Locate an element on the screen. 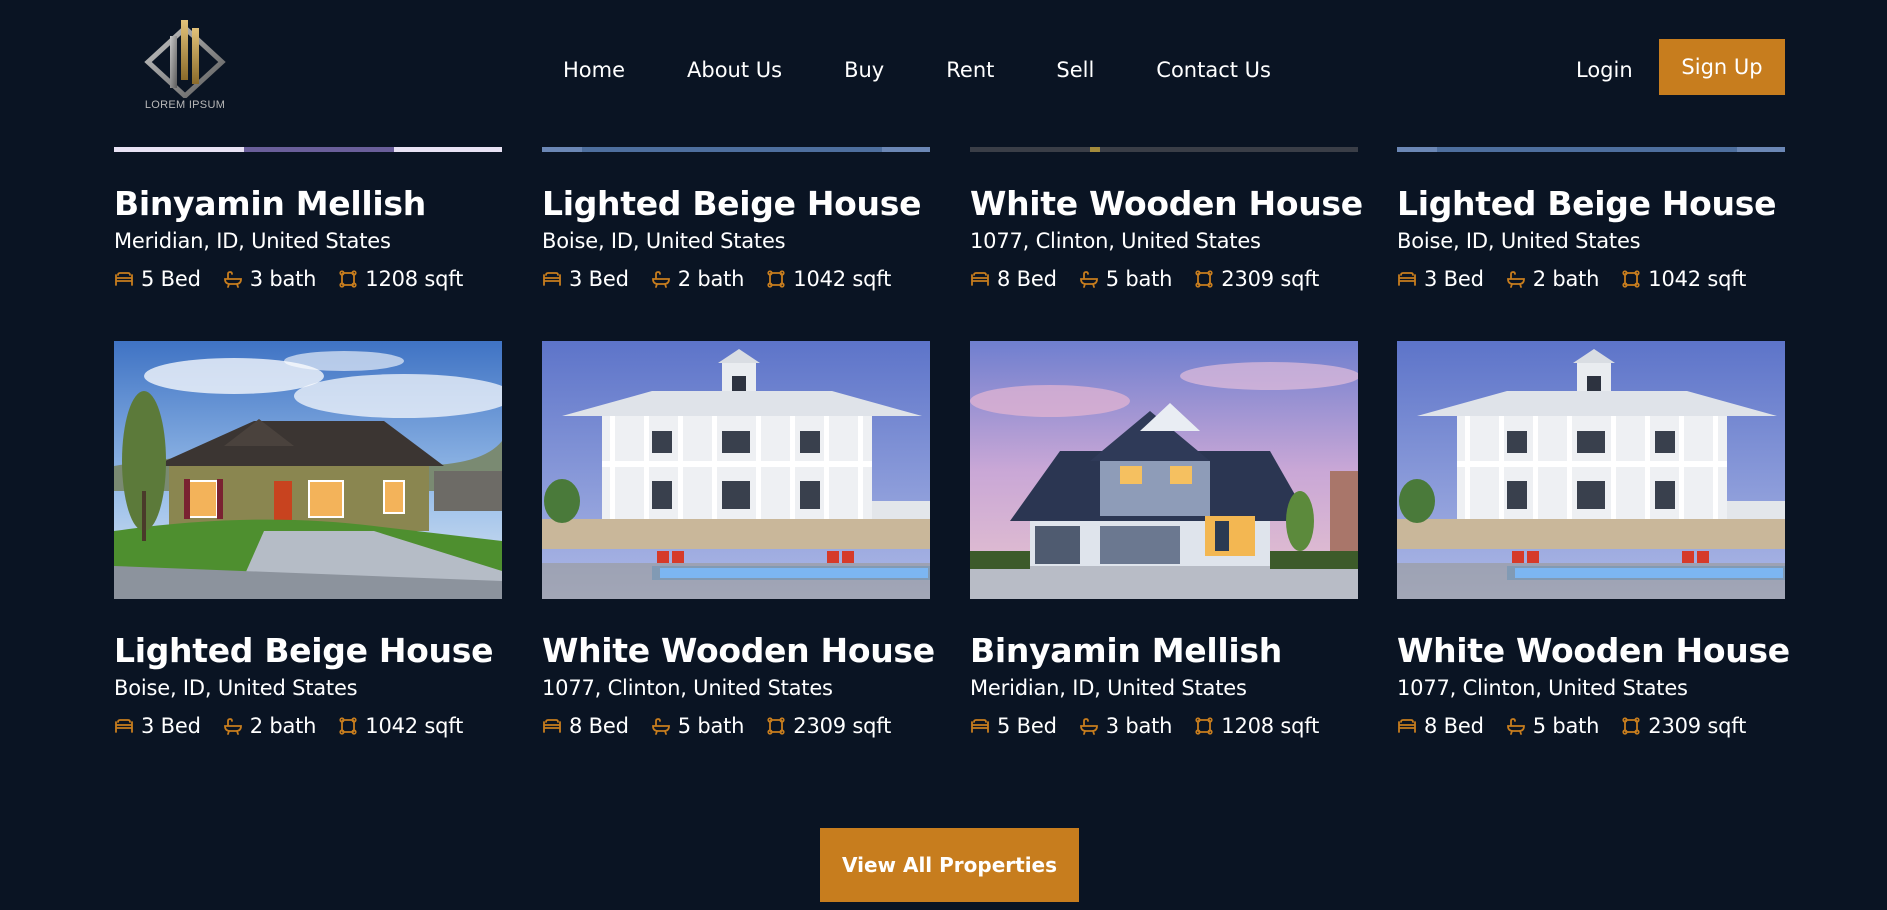 The image size is (1887, 910). brand-logo: LOREM IPSUM is located at coordinates (185, 66).